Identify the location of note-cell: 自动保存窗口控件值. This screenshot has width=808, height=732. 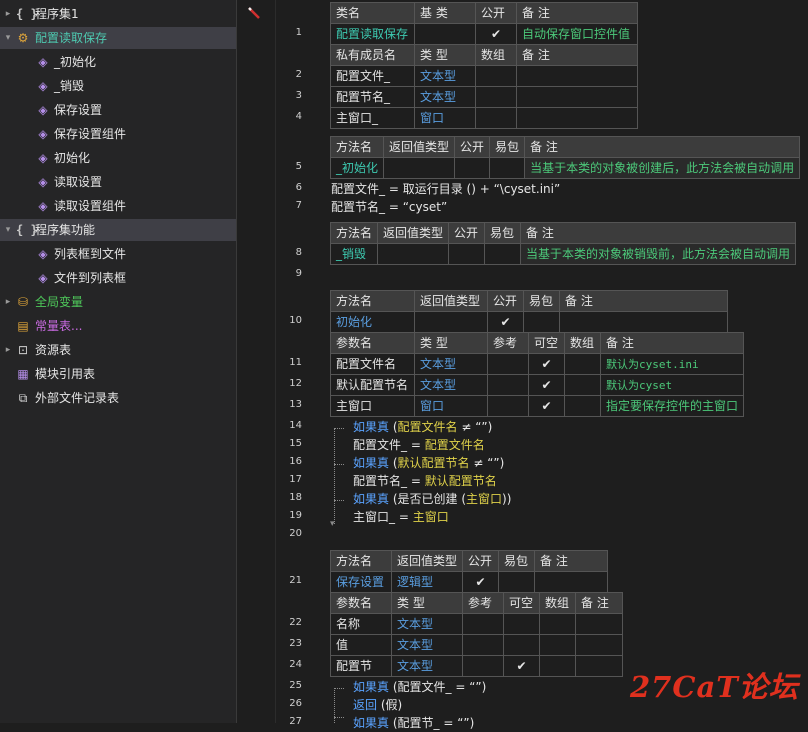
(577, 34).